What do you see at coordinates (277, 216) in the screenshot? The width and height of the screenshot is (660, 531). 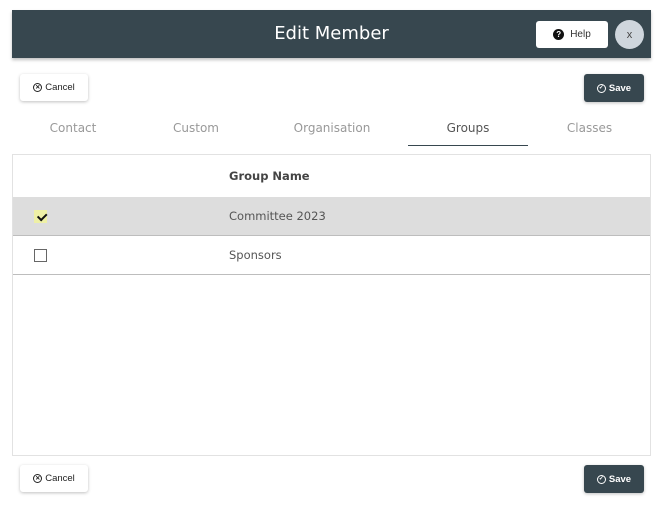 I see `group-name: Committee 2023` at bounding box center [277, 216].